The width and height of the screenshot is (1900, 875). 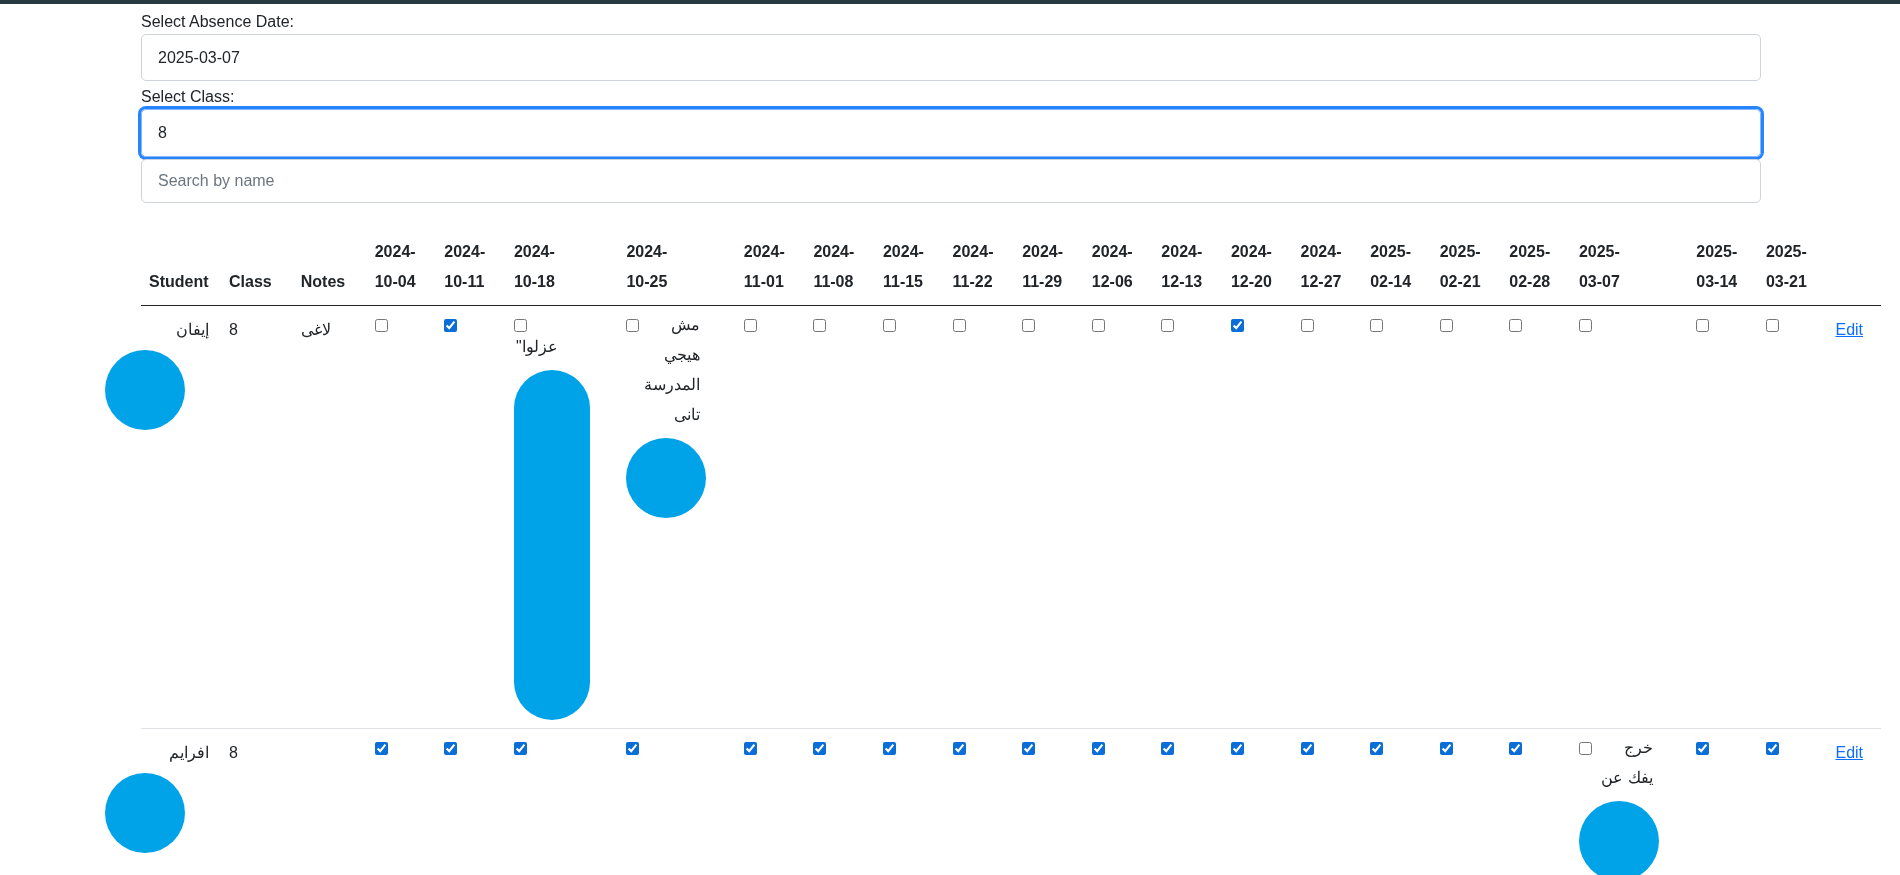 What do you see at coordinates (770, 267) in the screenshot?
I see `column-header: 2024-11-01` at bounding box center [770, 267].